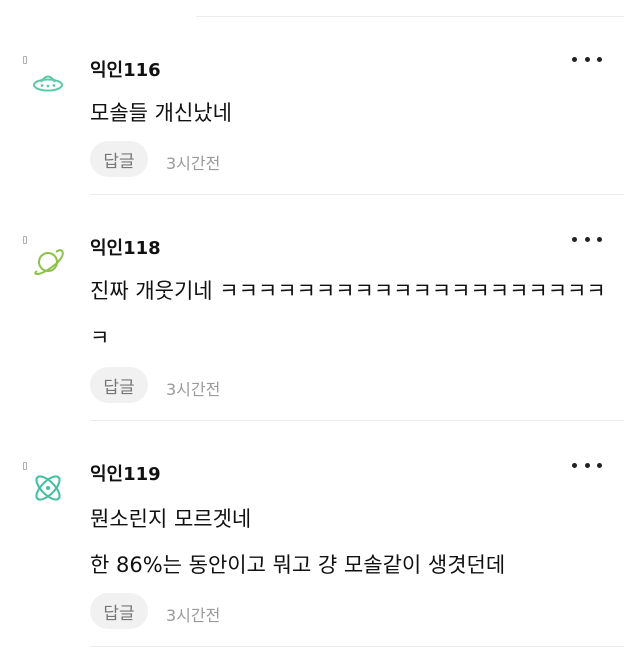 The height and width of the screenshot is (665, 640). I want to click on comment-text-line: 한 86%는 동안이고 뭐고 걍 모솔같이 생겻던데, so click(298, 565).